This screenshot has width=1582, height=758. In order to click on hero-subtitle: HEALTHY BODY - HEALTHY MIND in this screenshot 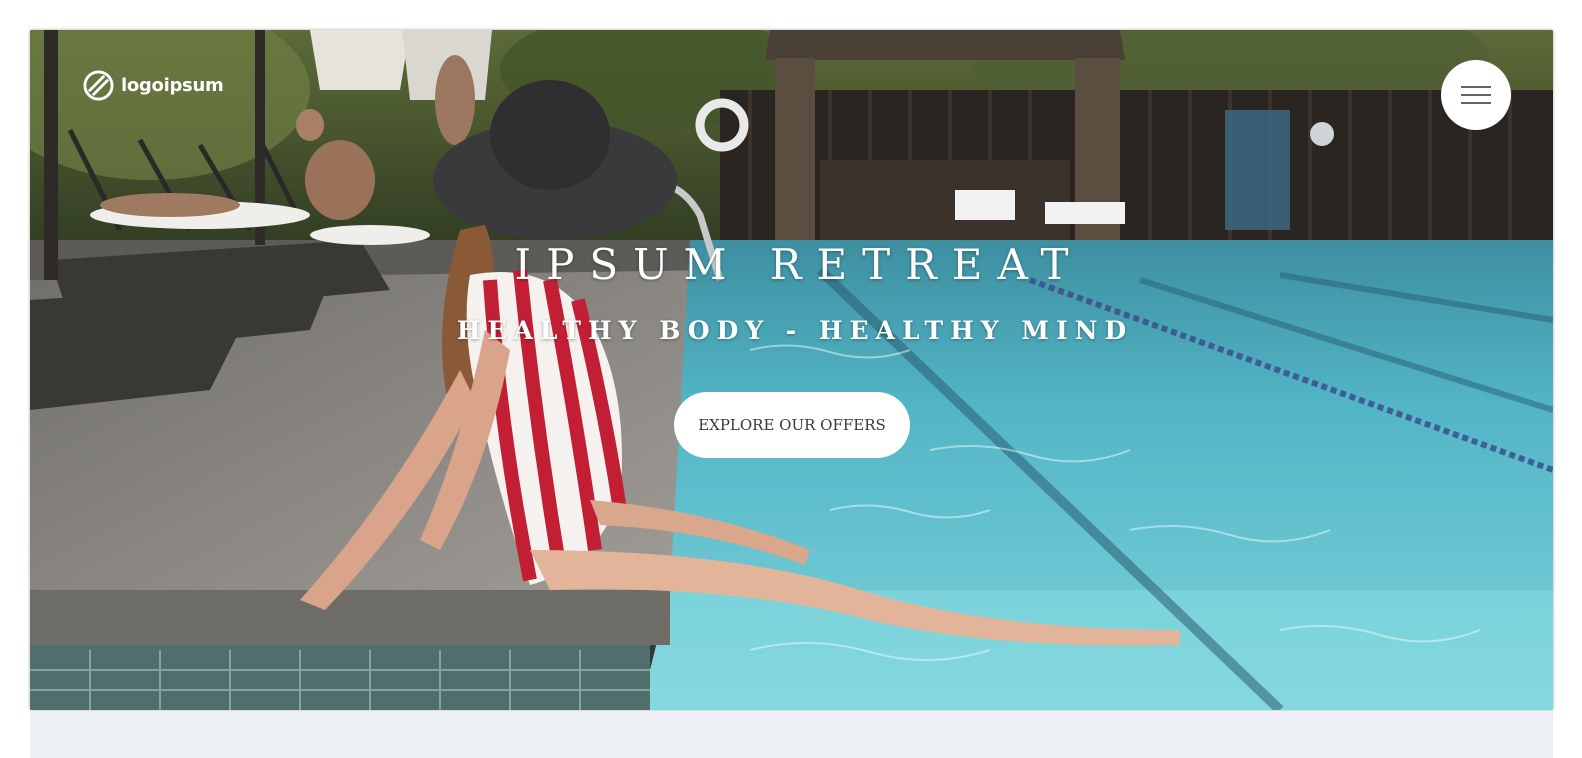, I will do `click(795, 330)`.